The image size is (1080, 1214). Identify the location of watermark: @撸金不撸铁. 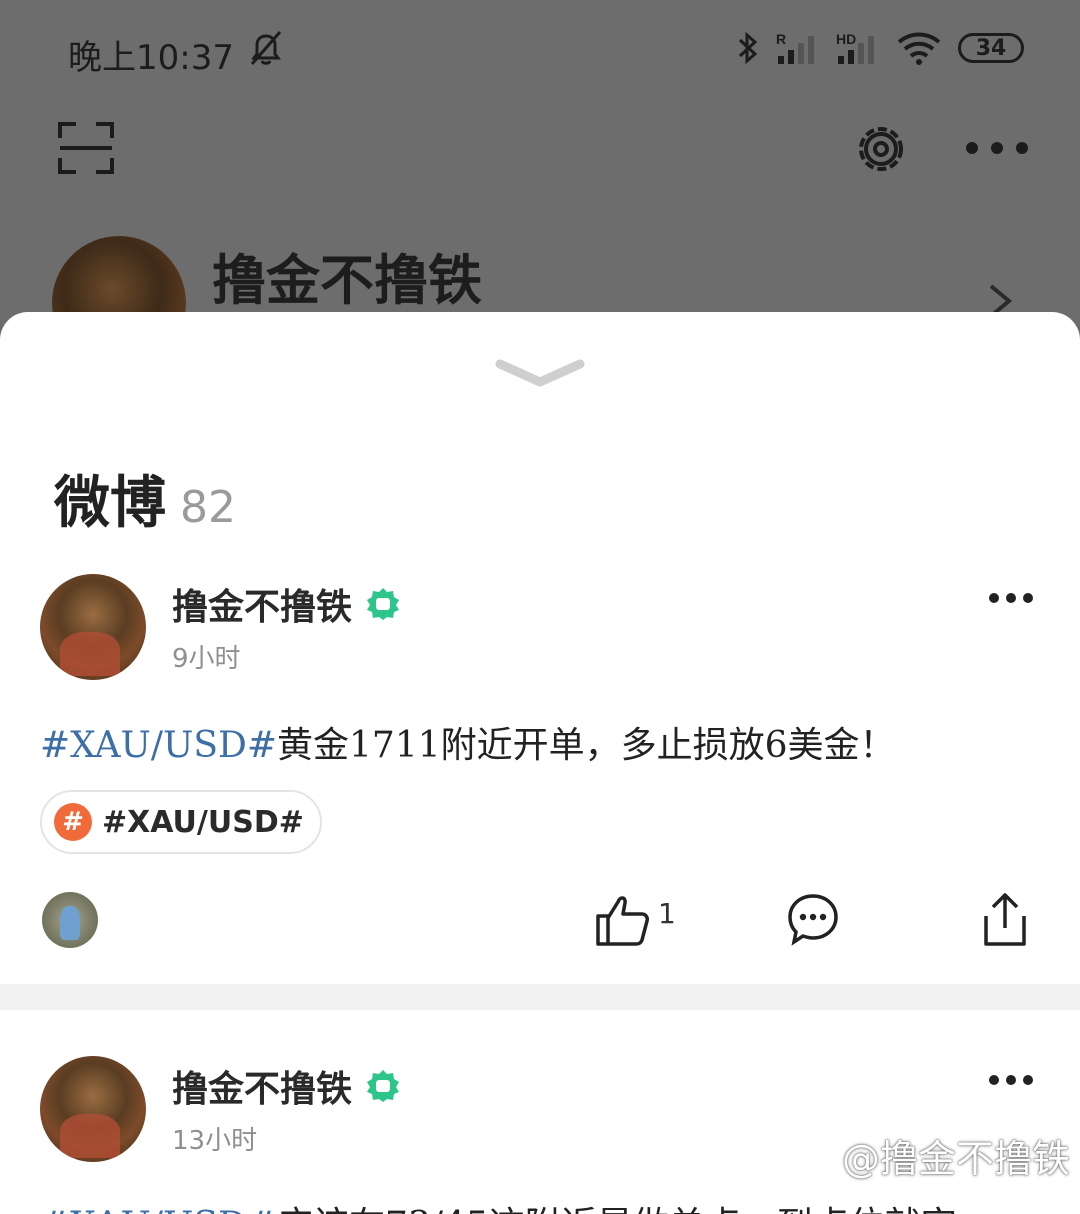
(936, 1155).